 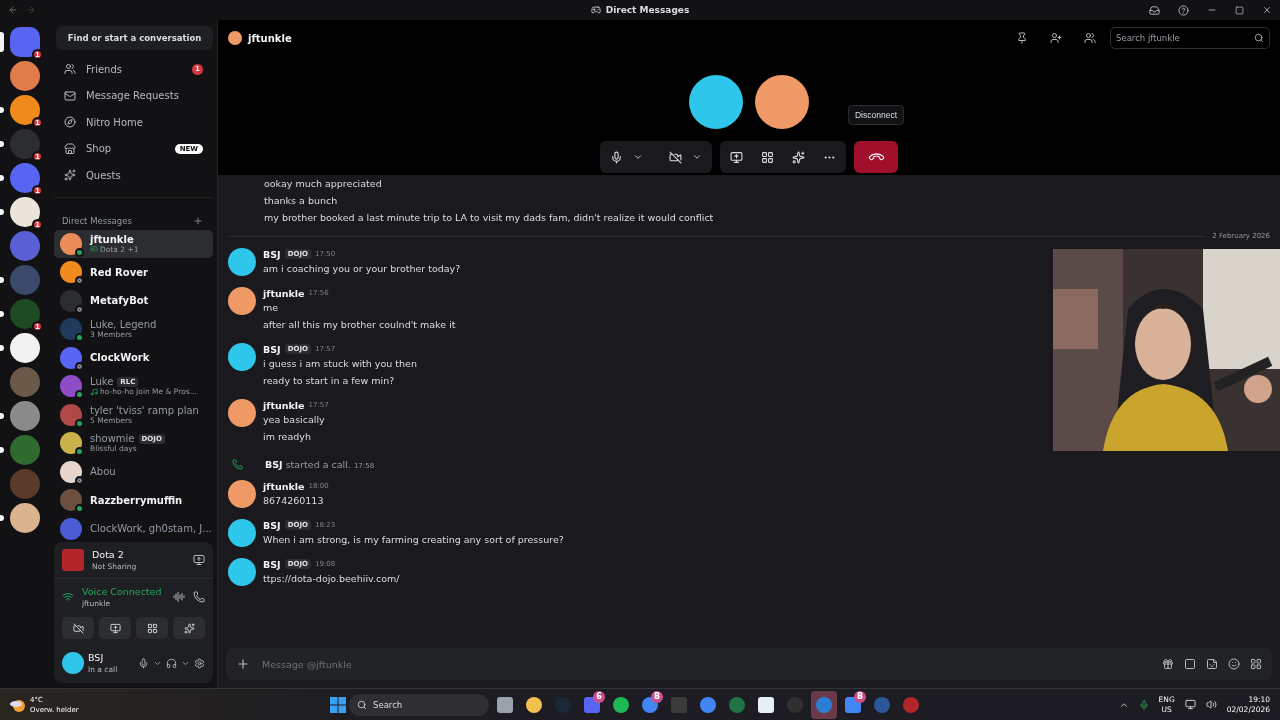 What do you see at coordinates (108, 554) in the screenshot?
I see `game-title: Dota 2` at bounding box center [108, 554].